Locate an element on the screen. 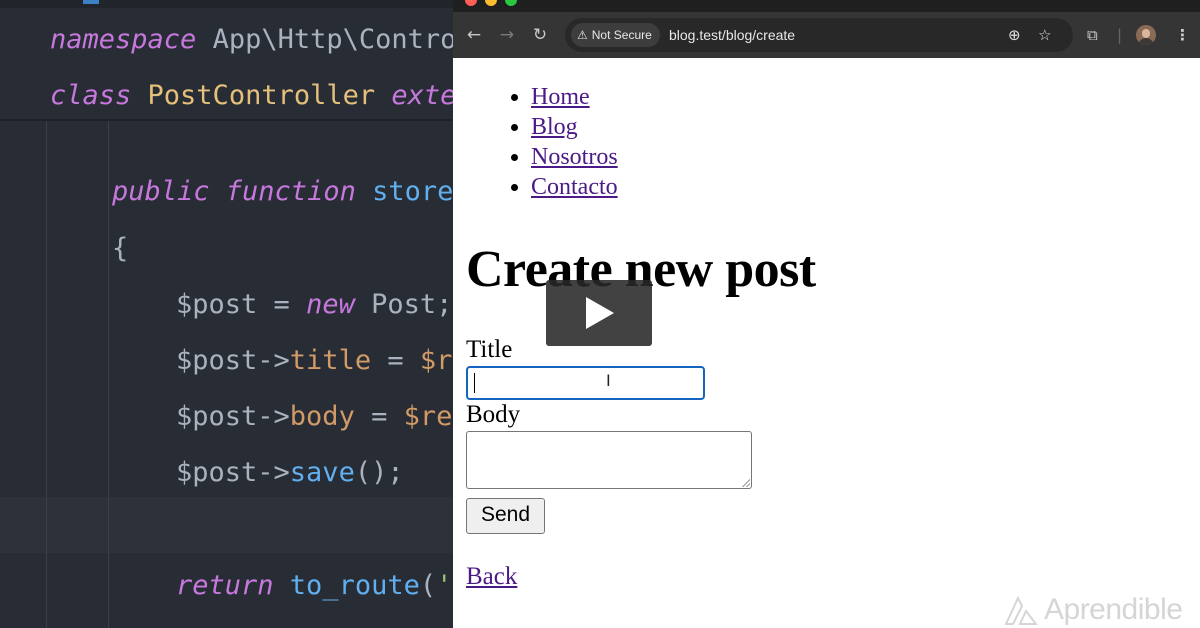  code-line: class PostController exter is located at coordinates (252, 96).